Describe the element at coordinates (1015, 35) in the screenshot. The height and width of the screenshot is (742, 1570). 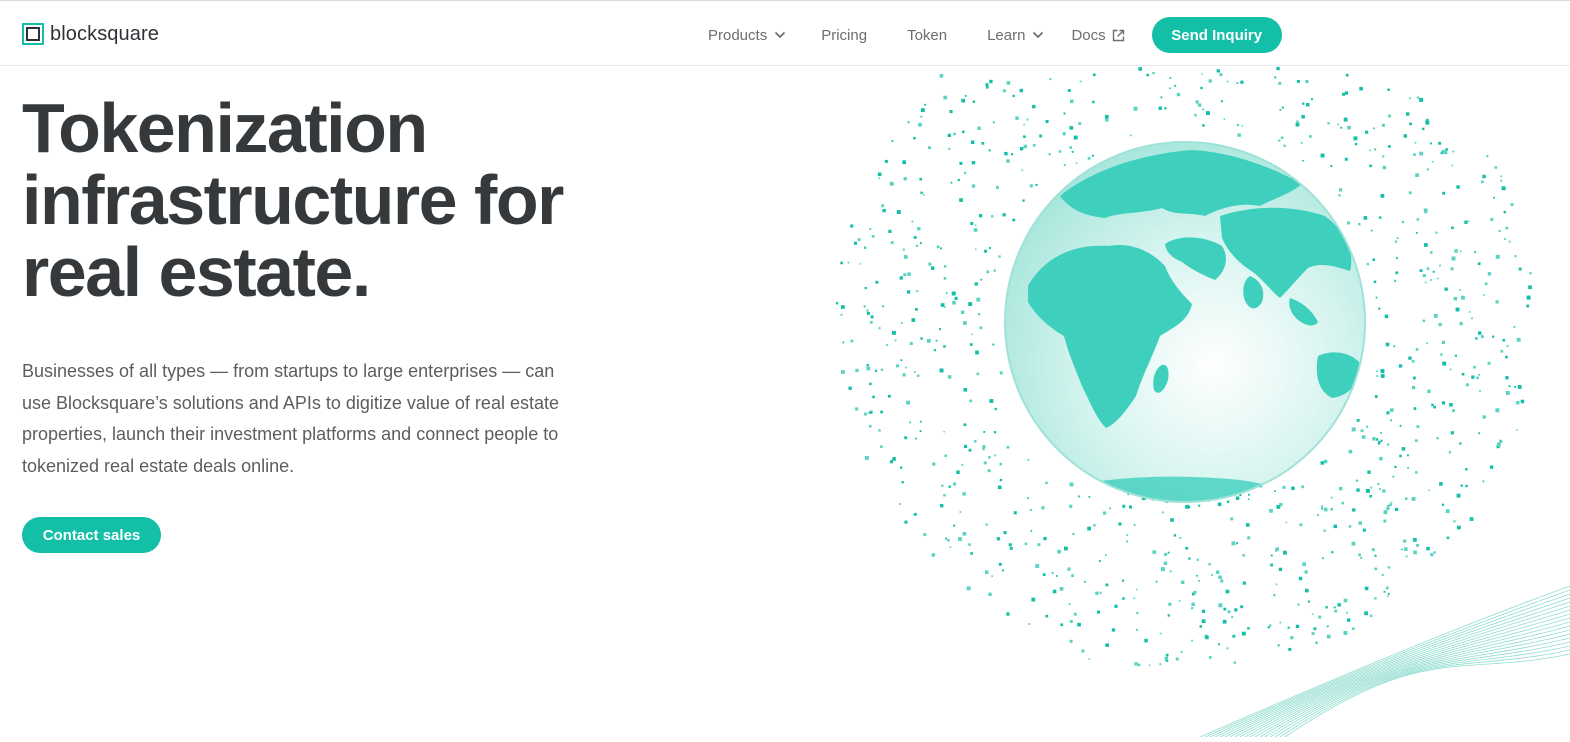
I see `nav-learn: Learn` at that location.